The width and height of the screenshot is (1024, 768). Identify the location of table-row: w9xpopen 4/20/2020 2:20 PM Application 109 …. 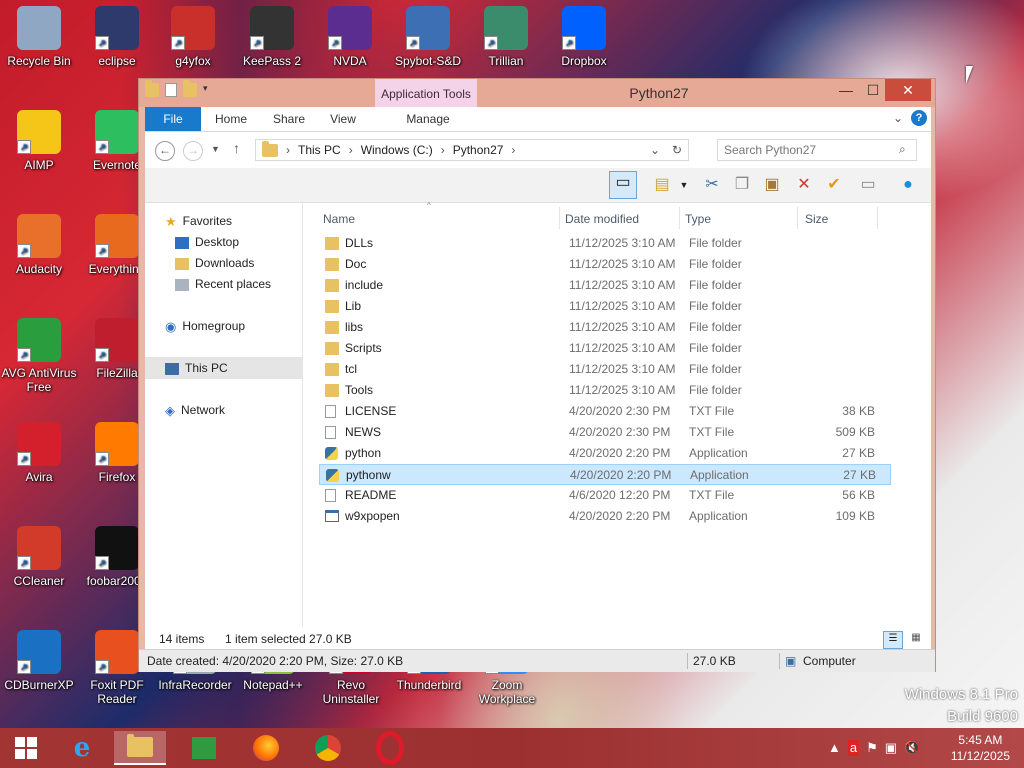
(605, 516).